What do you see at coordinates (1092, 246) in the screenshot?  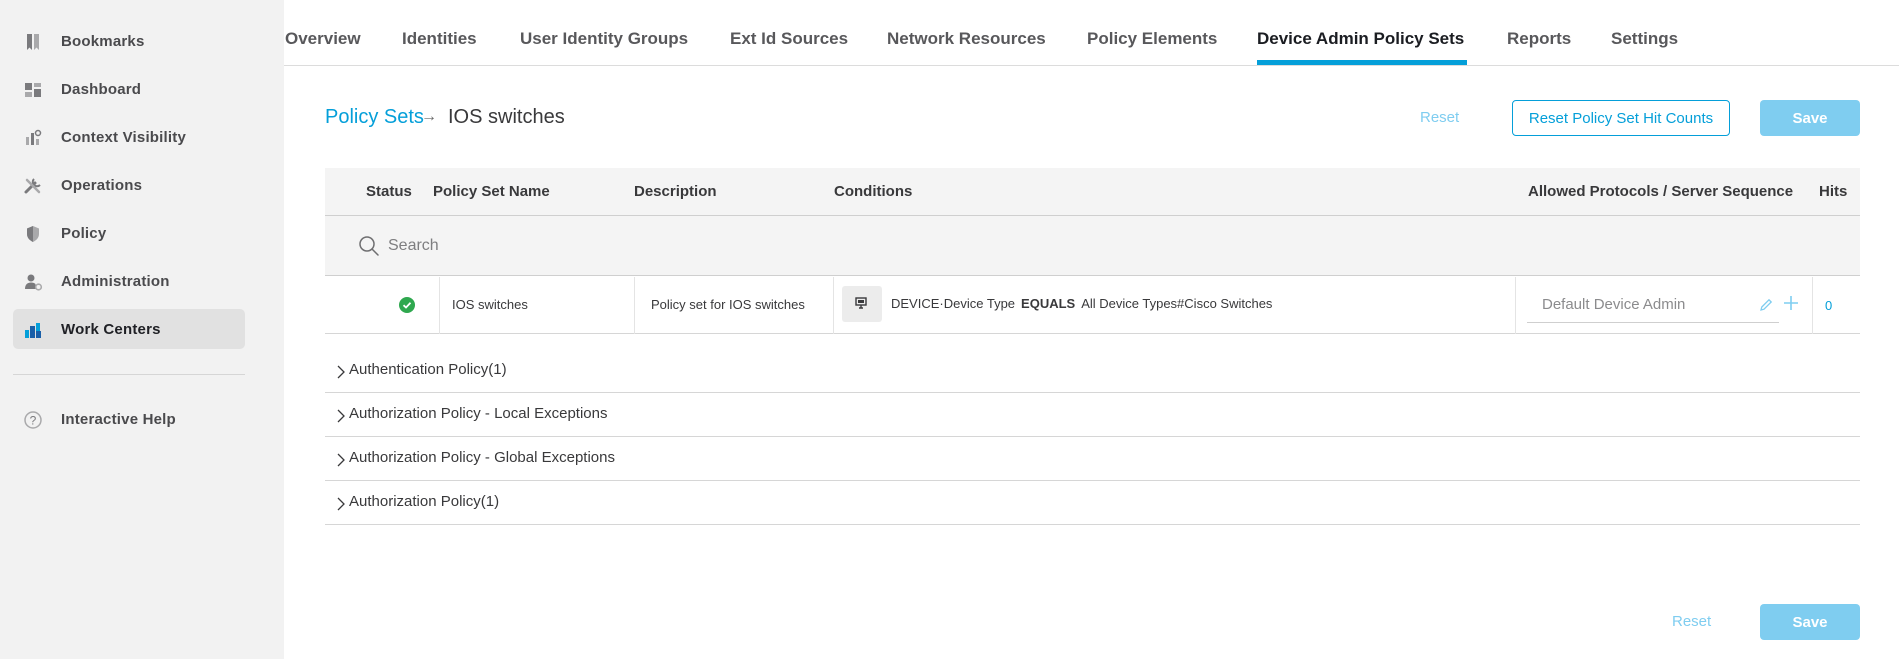 I see `search-row` at bounding box center [1092, 246].